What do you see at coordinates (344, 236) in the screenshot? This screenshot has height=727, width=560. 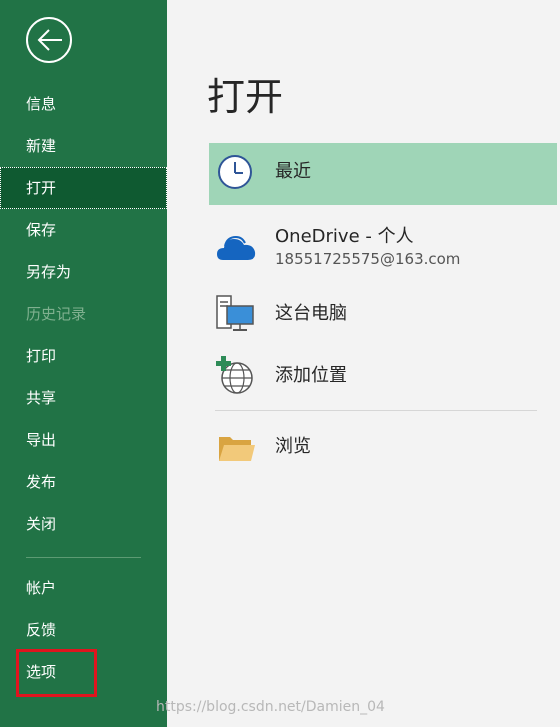 I see `location-onedrive-label: OneDrive - 个人` at bounding box center [344, 236].